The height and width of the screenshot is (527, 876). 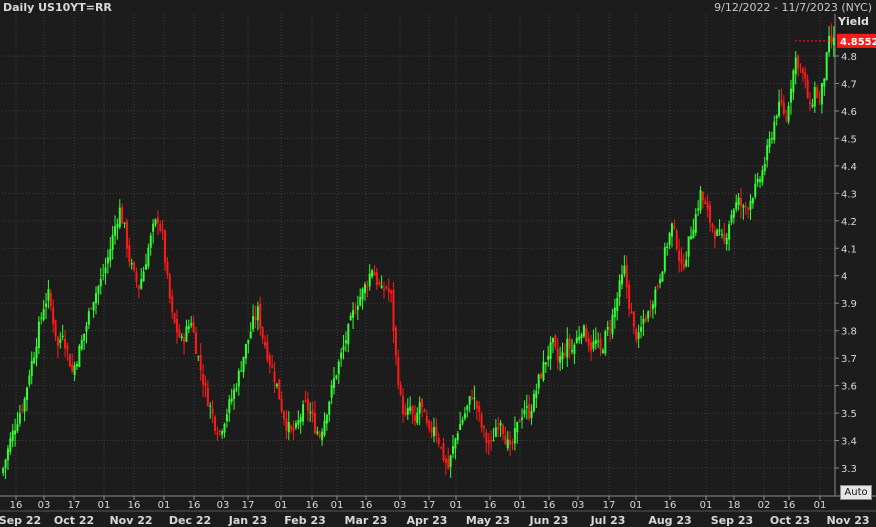 What do you see at coordinates (20, 520) in the screenshot?
I see `x-month-label: Sep 22` at bounding box center [20, 520].